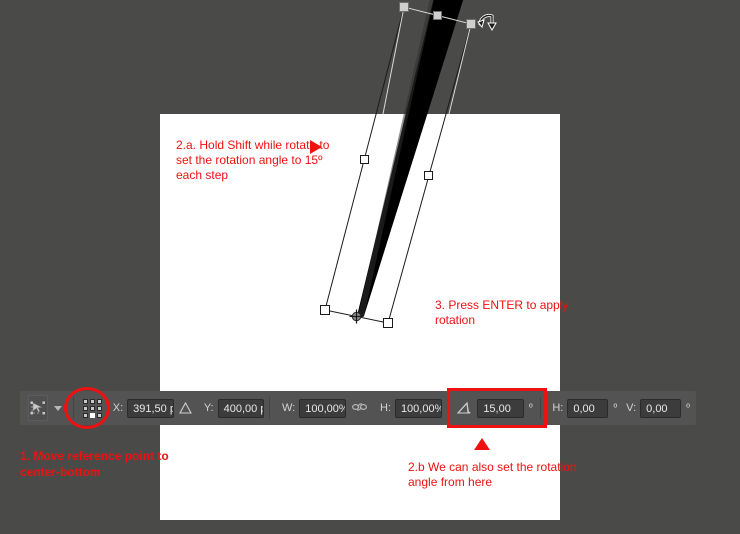 Image resolution: width=740 pixels, height=534 pixels. Describe the element at coordinates (99, 408) in the screenshot. I see `refpoint-cell-middle-right` at that location.